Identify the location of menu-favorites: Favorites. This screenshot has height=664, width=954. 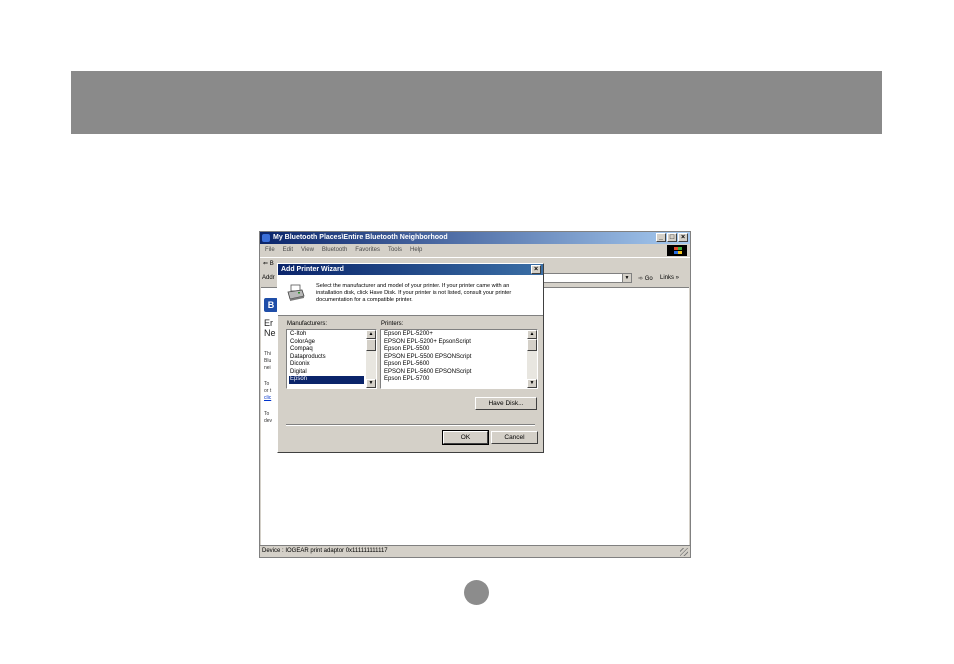
(367, 250).